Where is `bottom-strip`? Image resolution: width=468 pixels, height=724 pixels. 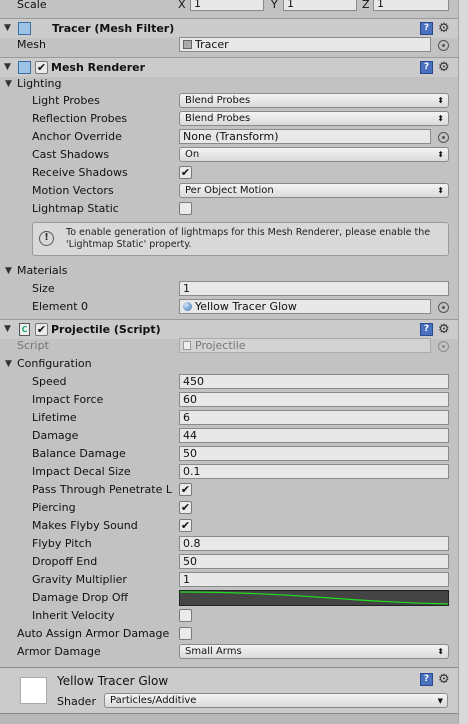 bottom-strip is located at coordinates (229, 719).